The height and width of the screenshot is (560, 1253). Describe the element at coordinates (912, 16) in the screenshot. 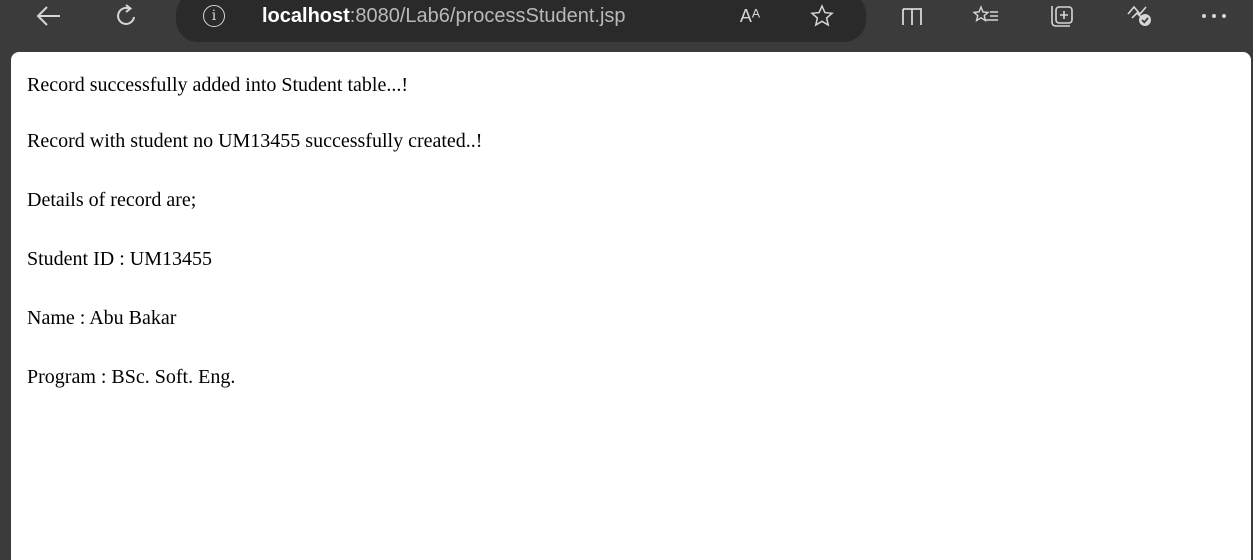

I see `split-screen-icon` at that location.